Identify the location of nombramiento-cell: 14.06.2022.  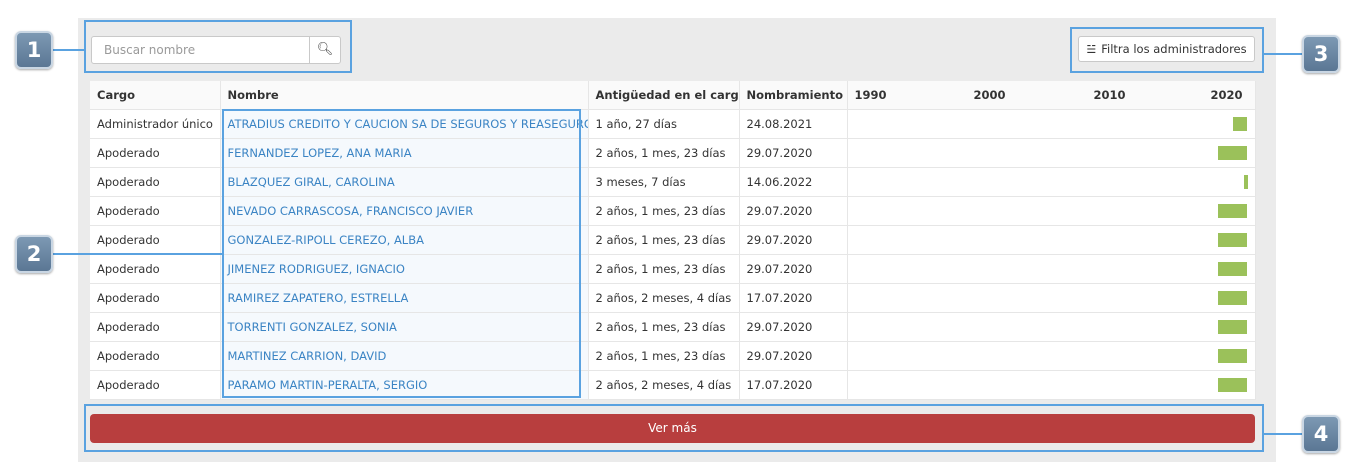
(793, 182).